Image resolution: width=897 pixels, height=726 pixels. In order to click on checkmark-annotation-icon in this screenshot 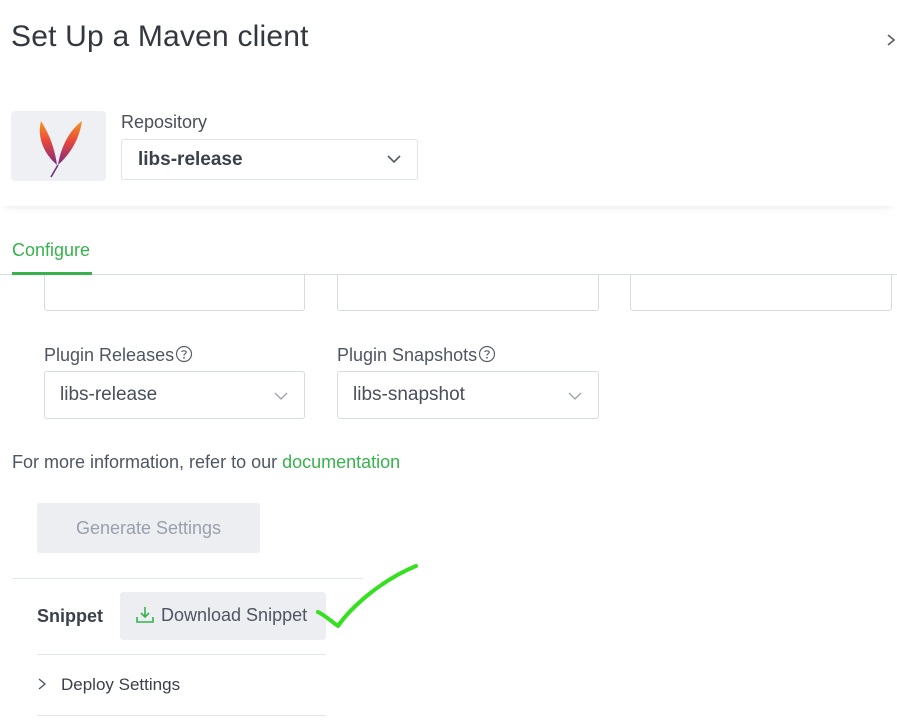, I will do `click(367, 596)`.